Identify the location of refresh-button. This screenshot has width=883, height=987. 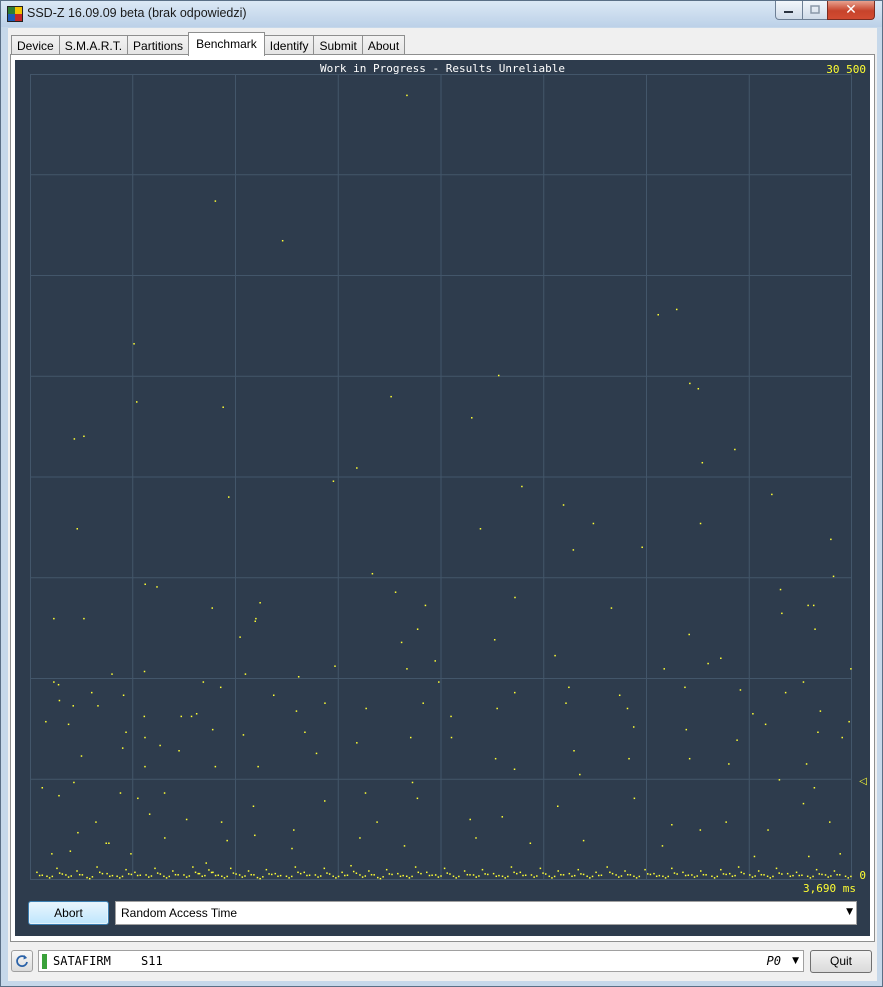
(22, 961).